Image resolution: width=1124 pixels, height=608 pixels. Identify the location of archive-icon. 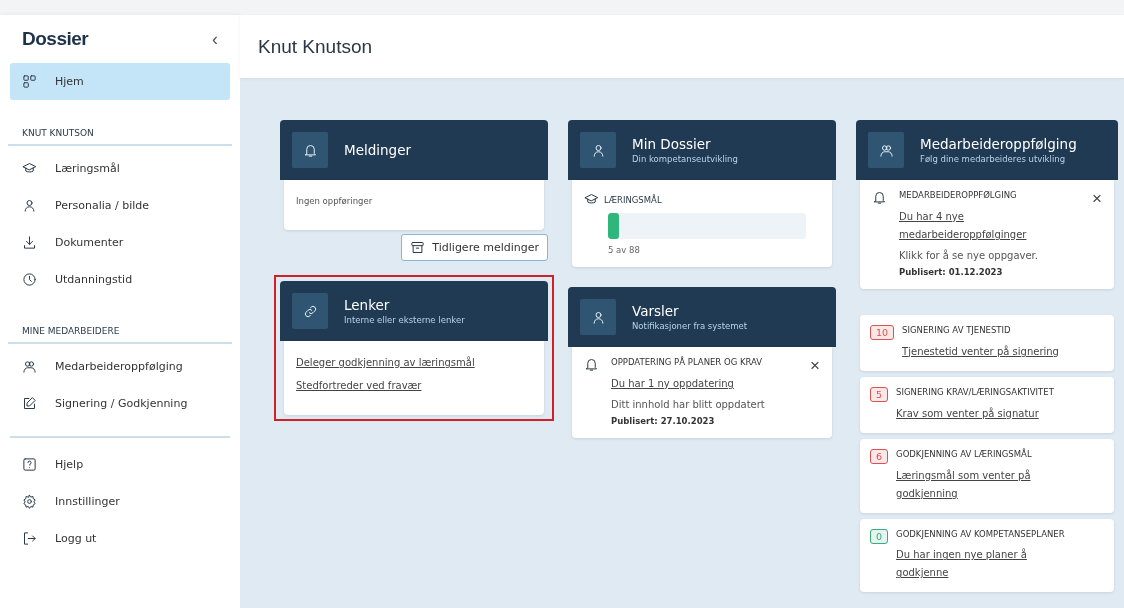
(418, 247).